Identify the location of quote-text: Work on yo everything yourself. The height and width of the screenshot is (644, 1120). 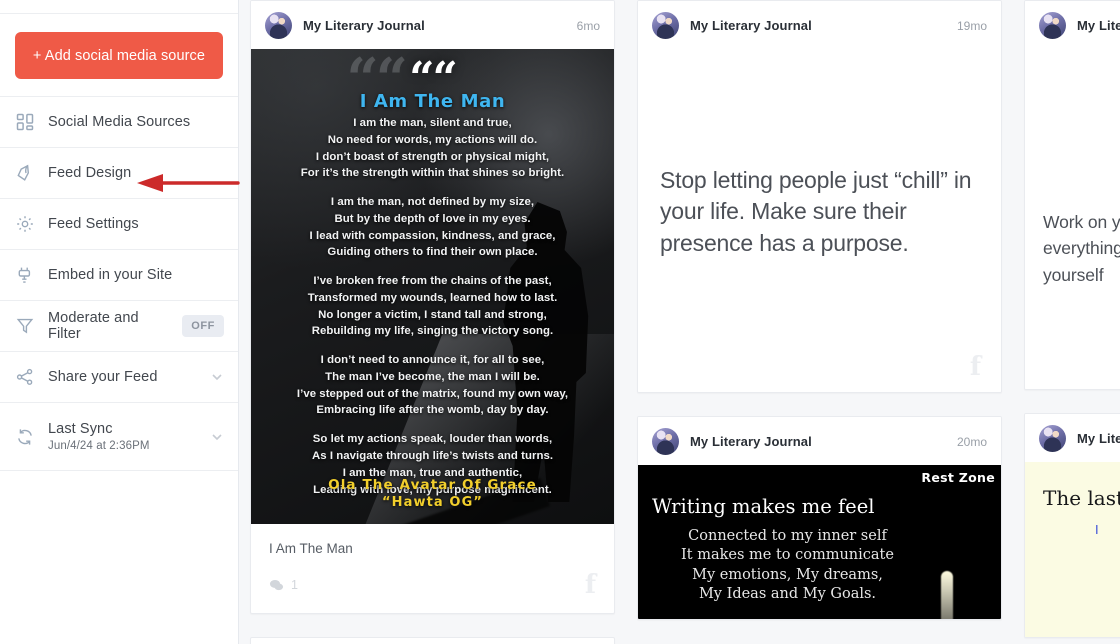
(1081, 248).